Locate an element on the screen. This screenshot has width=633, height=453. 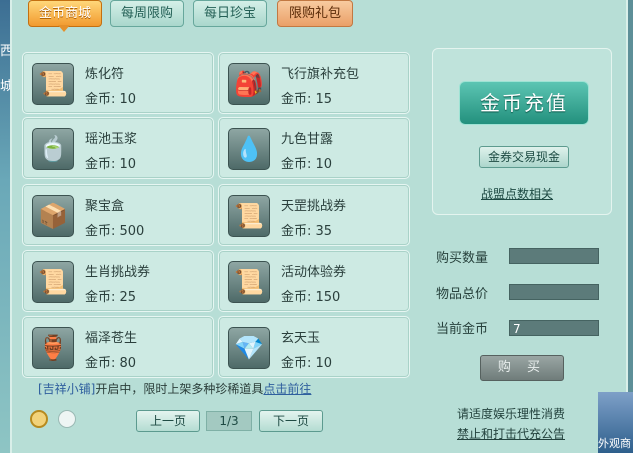
item-card-xuantian-jade: 💎 玄天玉 金币: 10 is located at coordinates (314, 347).